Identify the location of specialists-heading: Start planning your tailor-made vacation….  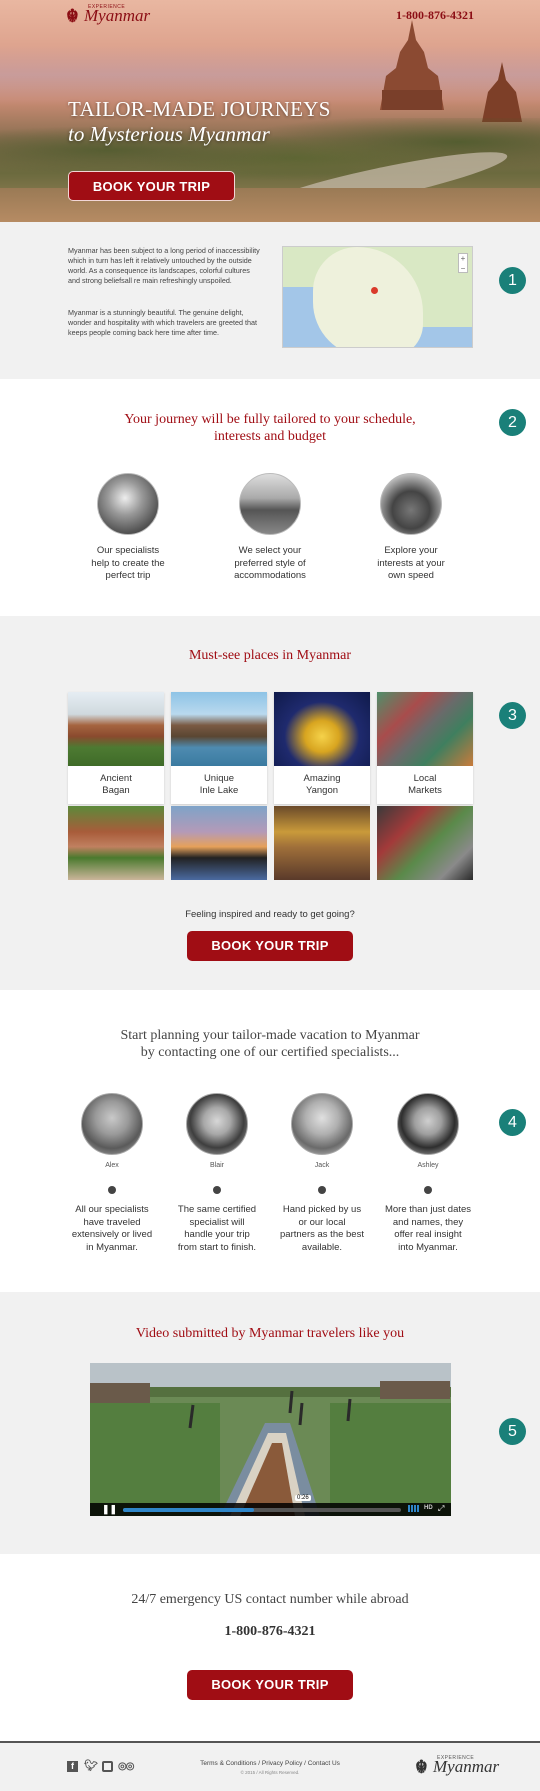
(270, 1044).